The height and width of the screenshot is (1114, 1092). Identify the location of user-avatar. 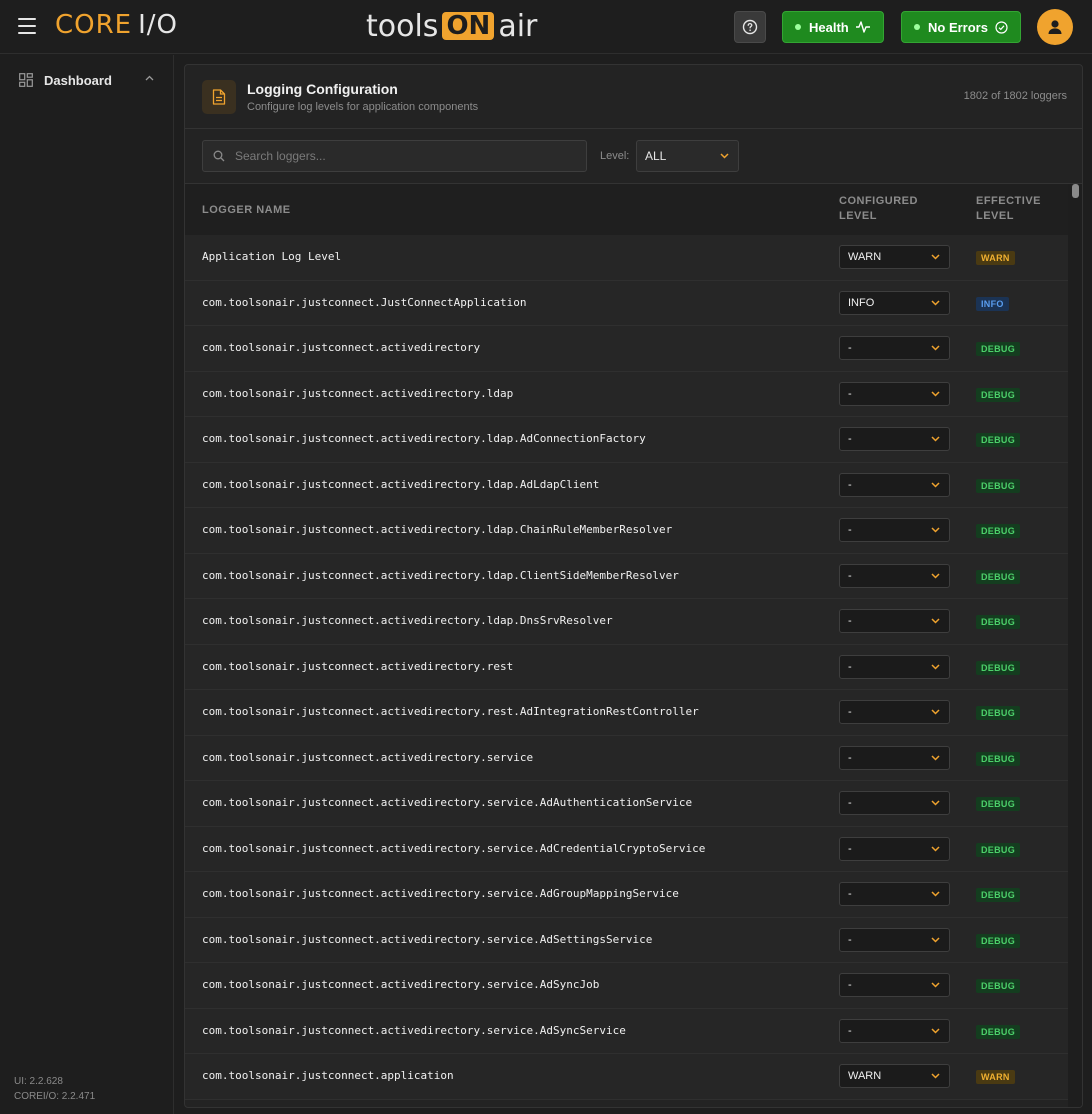
(1055, 27).